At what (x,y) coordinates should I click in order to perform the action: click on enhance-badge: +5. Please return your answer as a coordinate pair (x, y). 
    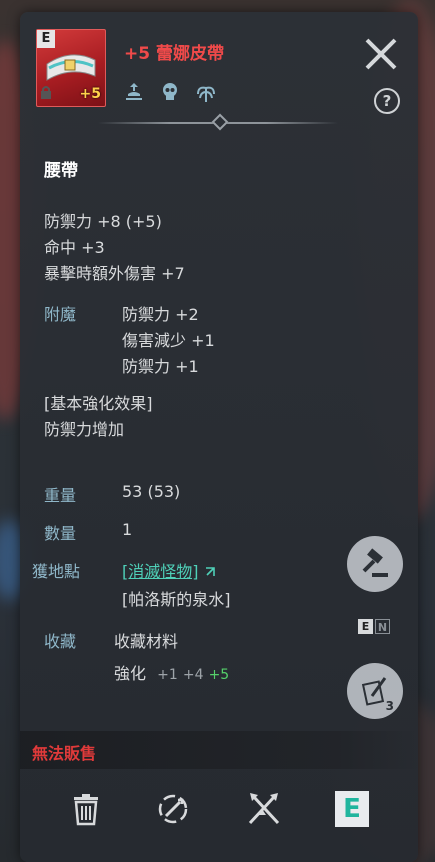
    Looking at the image, I should click on (90, 94).